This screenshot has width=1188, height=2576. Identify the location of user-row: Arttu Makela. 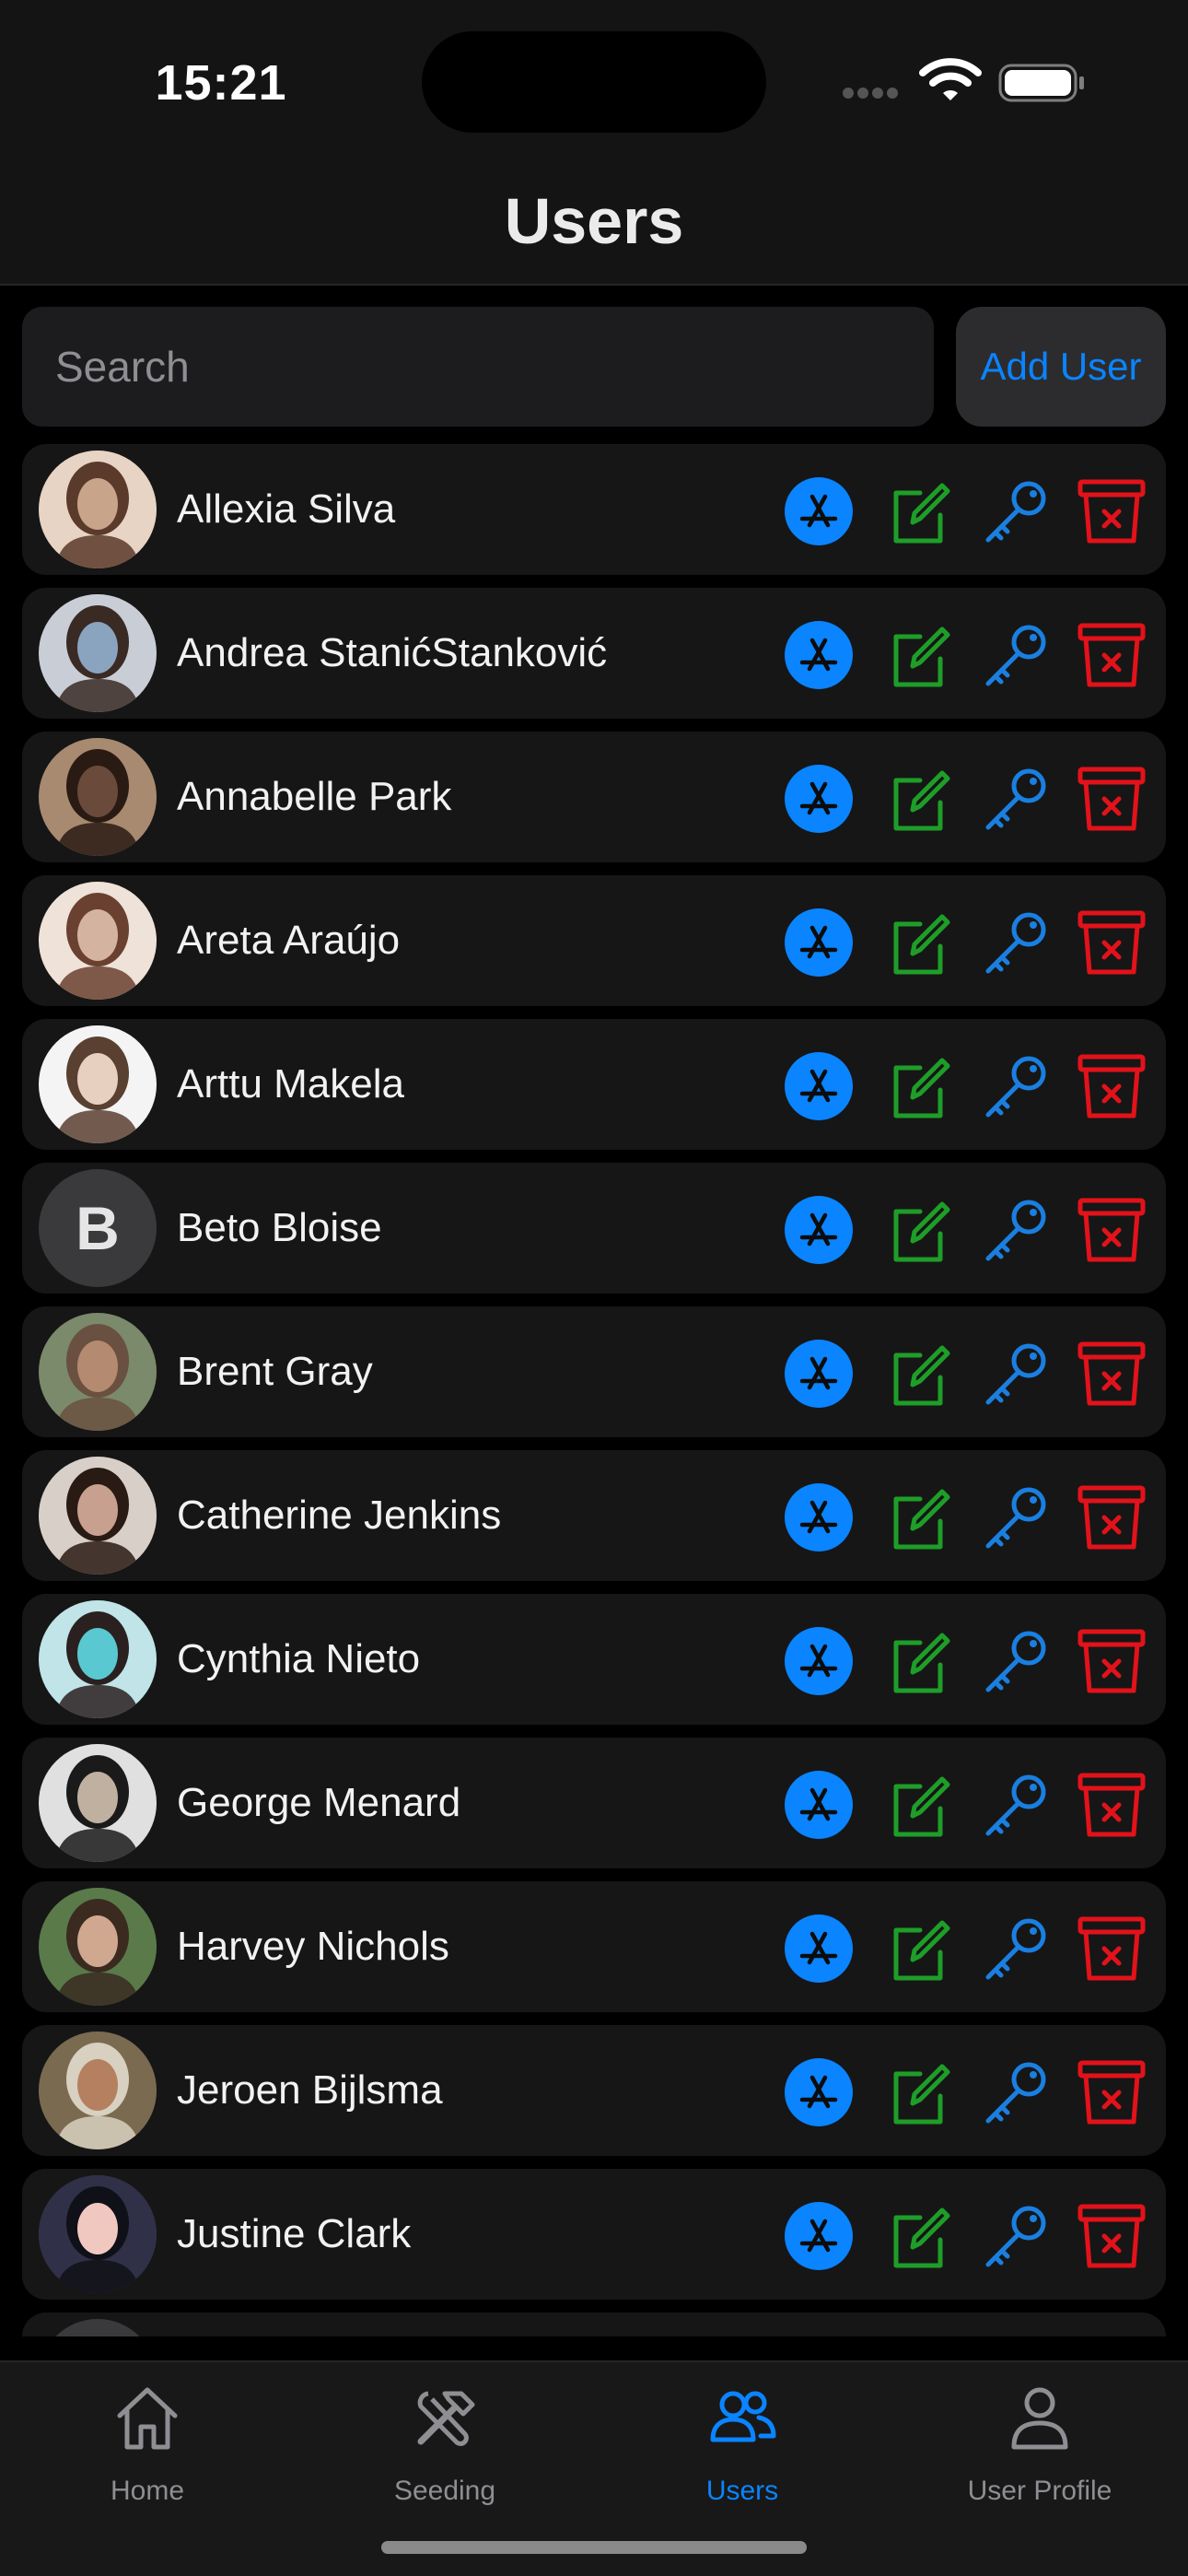
(594, 1084).